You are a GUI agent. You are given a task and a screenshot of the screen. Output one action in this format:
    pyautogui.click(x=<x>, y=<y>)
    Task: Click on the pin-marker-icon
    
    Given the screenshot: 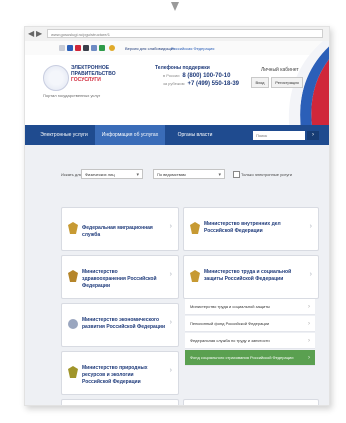 What is the action you would take?
    pyautogui.click(x=175, y=6)
    